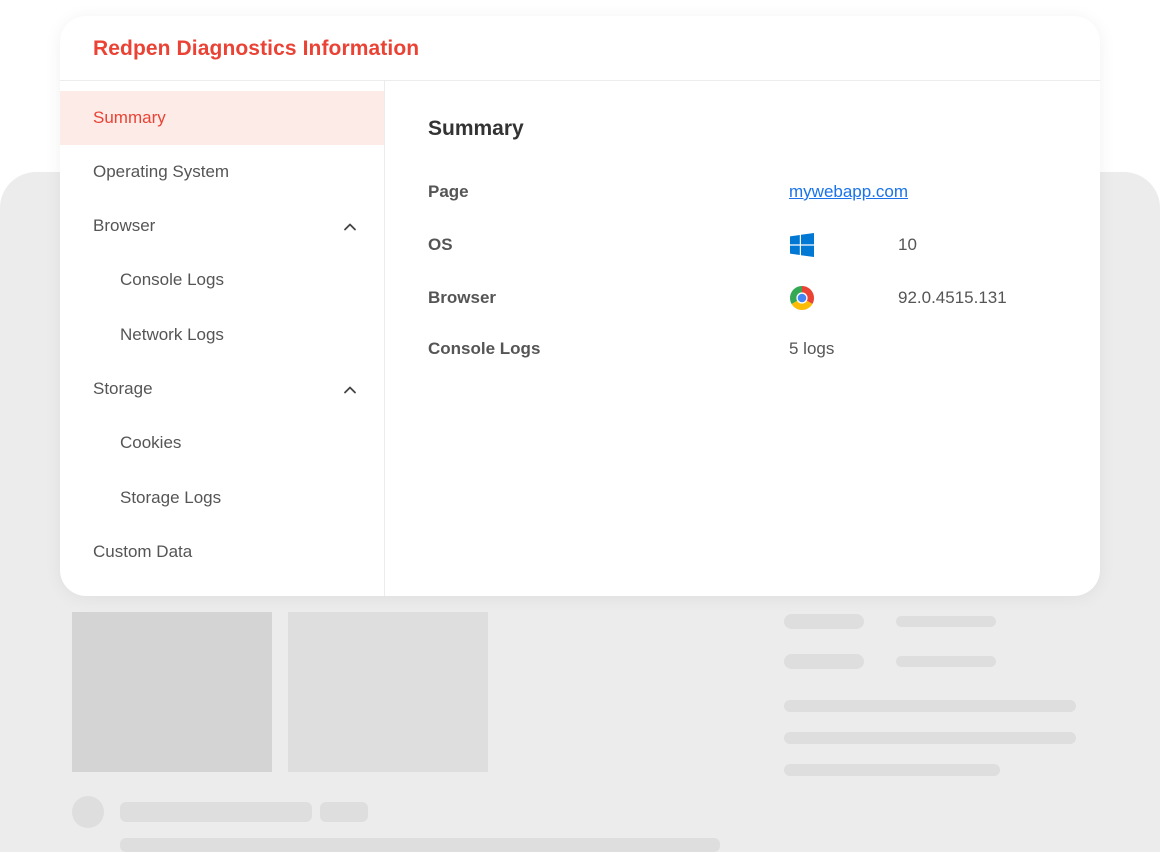 The width and height of the screenshot is (1160, 852). What do you see at coordinates (161, 171) in the screenshot?
I see `sidebar-item-label: Operating System` at bounding box center [161, 171].